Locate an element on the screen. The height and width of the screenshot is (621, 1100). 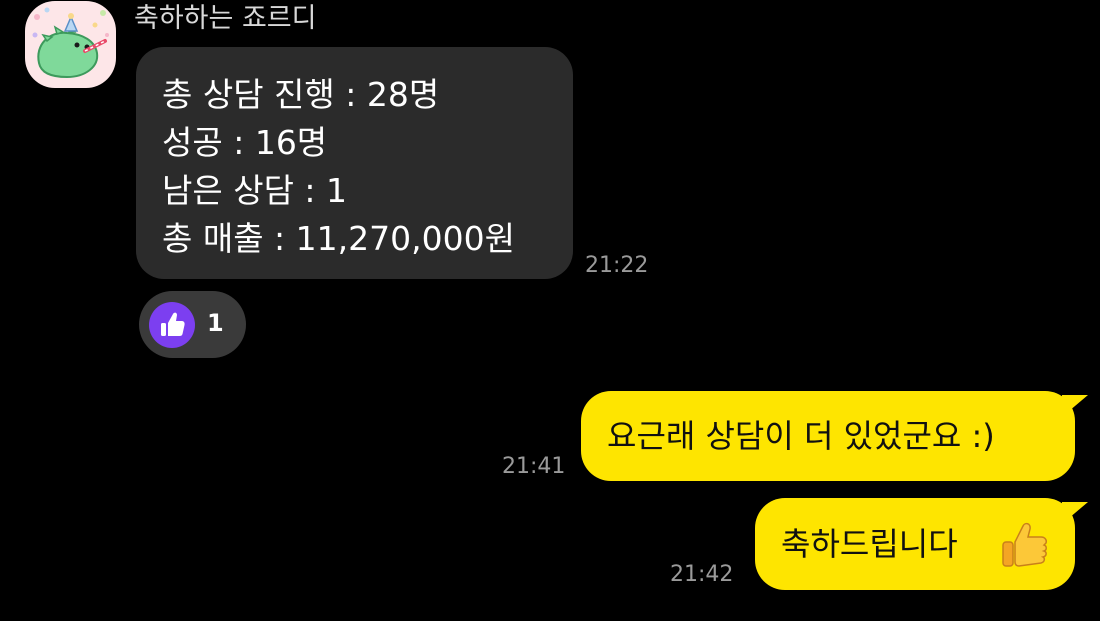
message-timestamp: 21:41 is located at coordinates (534, 466).